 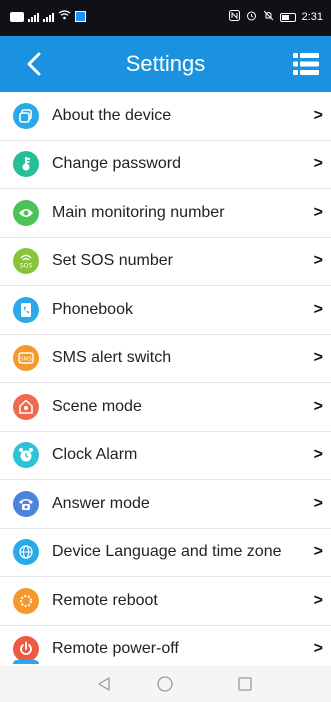 I want to click on device-info-icon, so click(x=26, y=115).